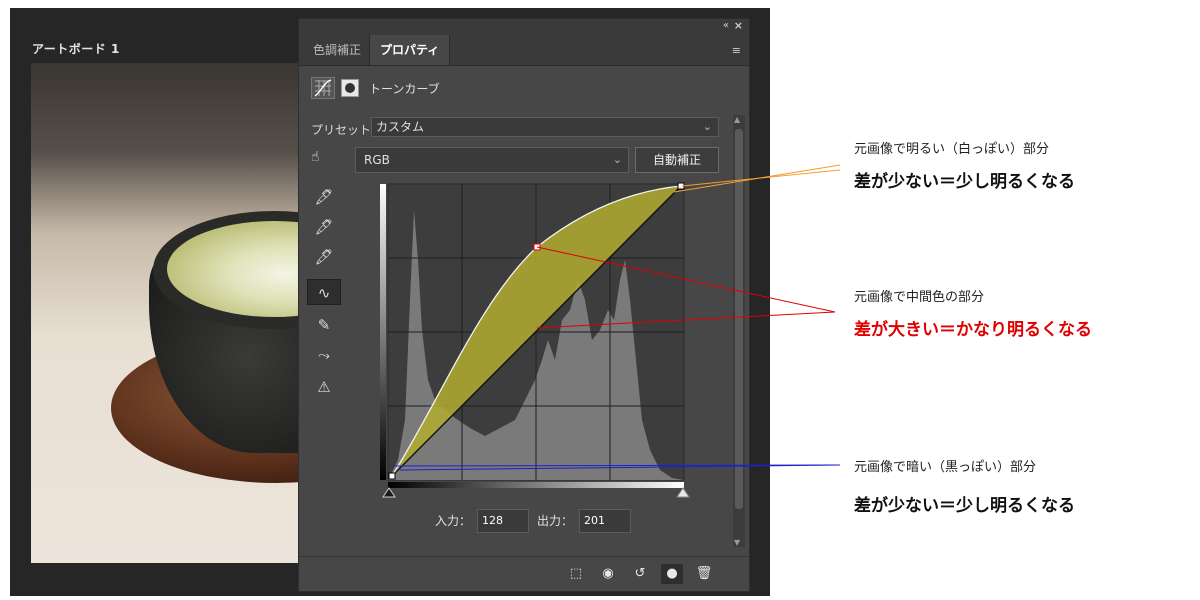 The width and height of the screenshot is (1200, 600). Describe the element at coordinates (964, 182) in the screenshot. I see `annotation-highlight-result: 差が少ない＝少し明るくなる` at that location.